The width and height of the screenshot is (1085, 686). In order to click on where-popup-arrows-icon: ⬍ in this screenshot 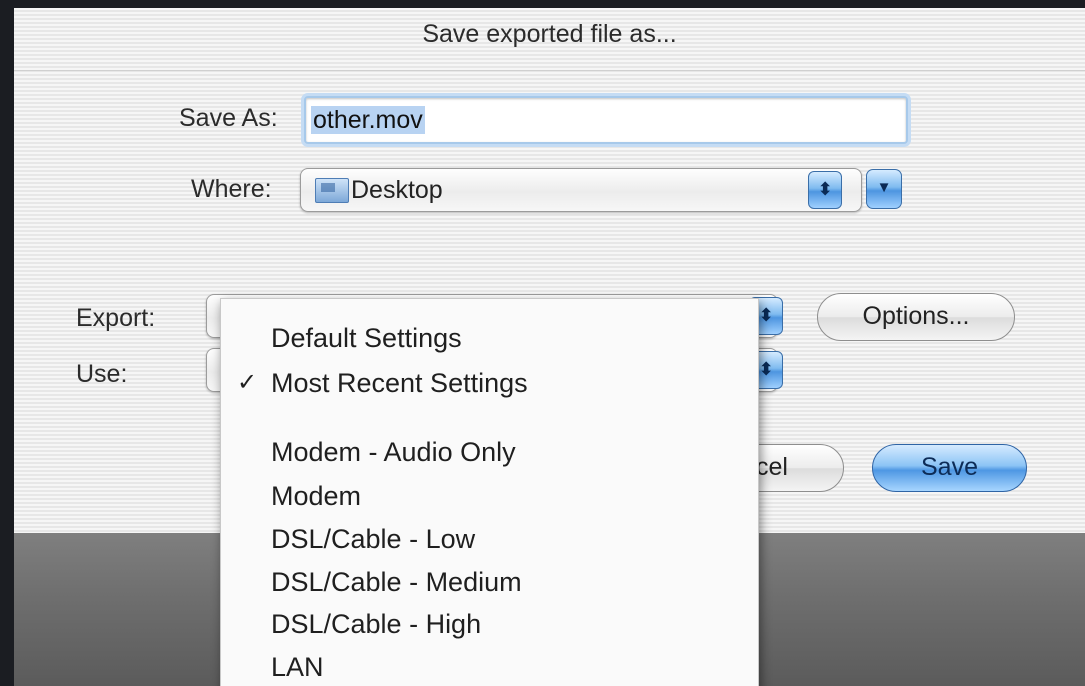, I will do `click(825, 190)`.